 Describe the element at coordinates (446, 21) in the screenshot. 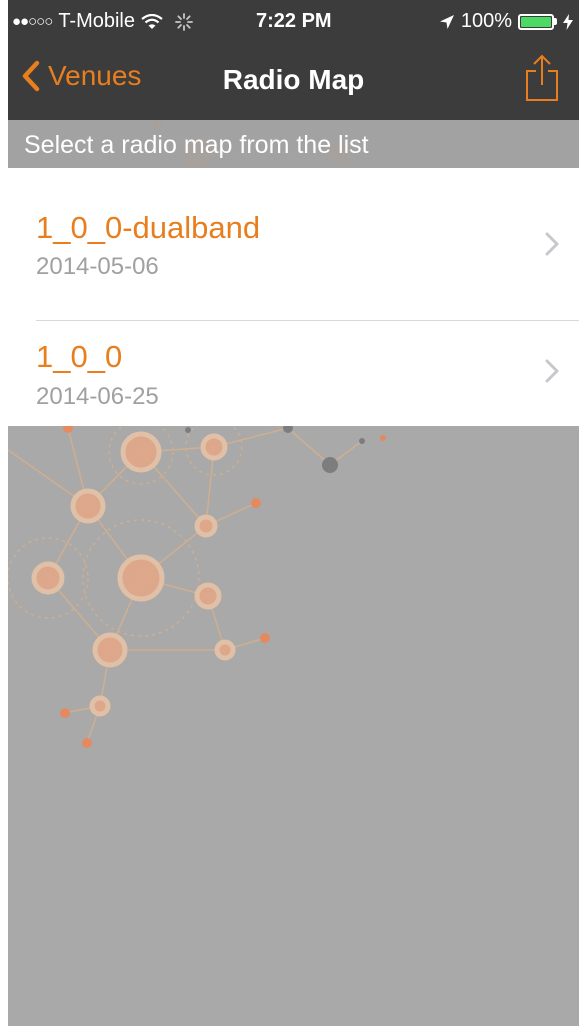

I see `location-arrow-icon` at that location.